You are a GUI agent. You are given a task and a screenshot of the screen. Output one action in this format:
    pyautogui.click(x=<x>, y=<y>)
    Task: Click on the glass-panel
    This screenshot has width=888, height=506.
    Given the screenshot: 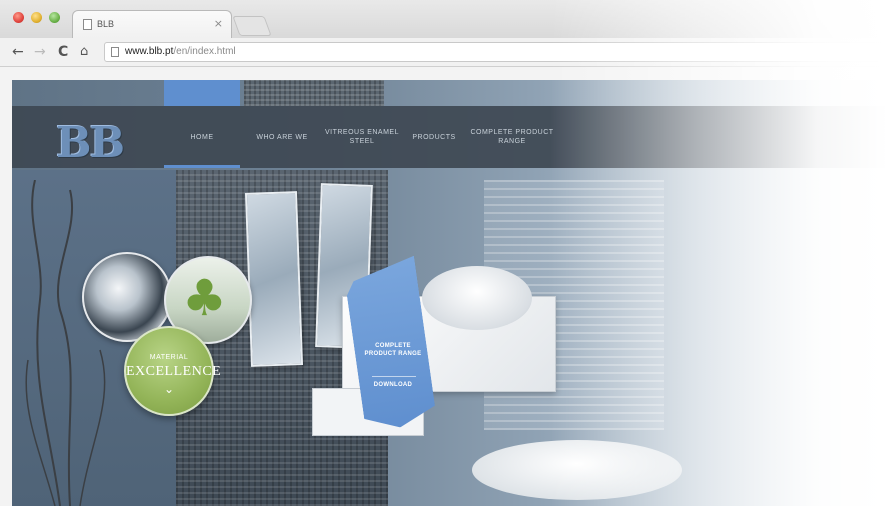 What is the action you would take?
    pyautogui.click(x=274, y=279)
    